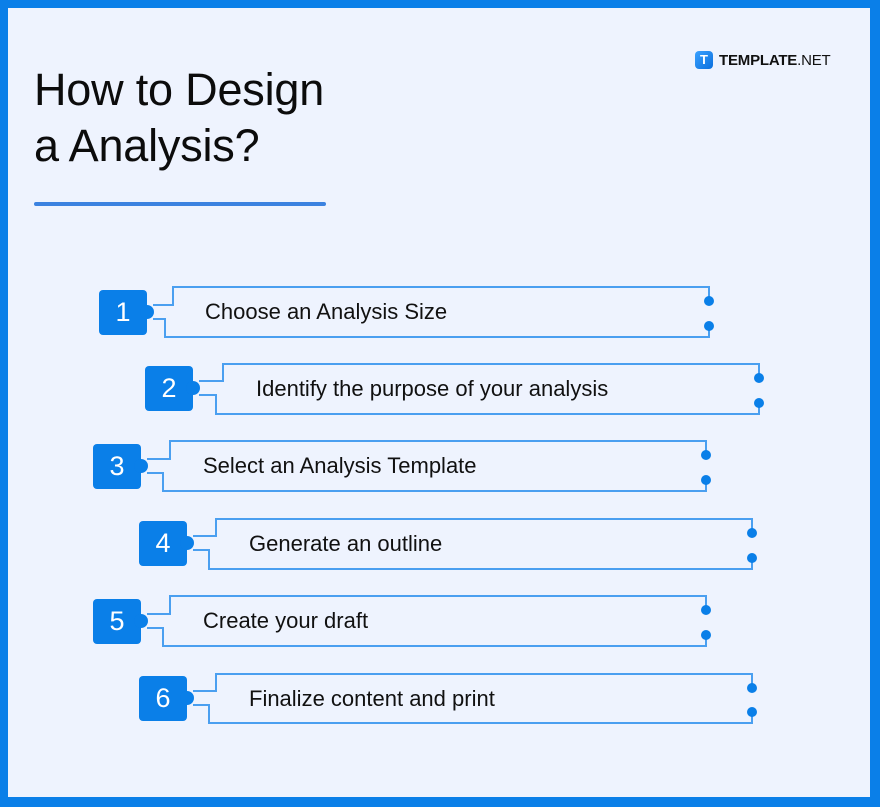 The height and width of the screenshot is (807, 880). What do you see at coordinates (346, 543) in the screenshot?
I see `step-label: Generate an outline` at bounding box center [346, 543].